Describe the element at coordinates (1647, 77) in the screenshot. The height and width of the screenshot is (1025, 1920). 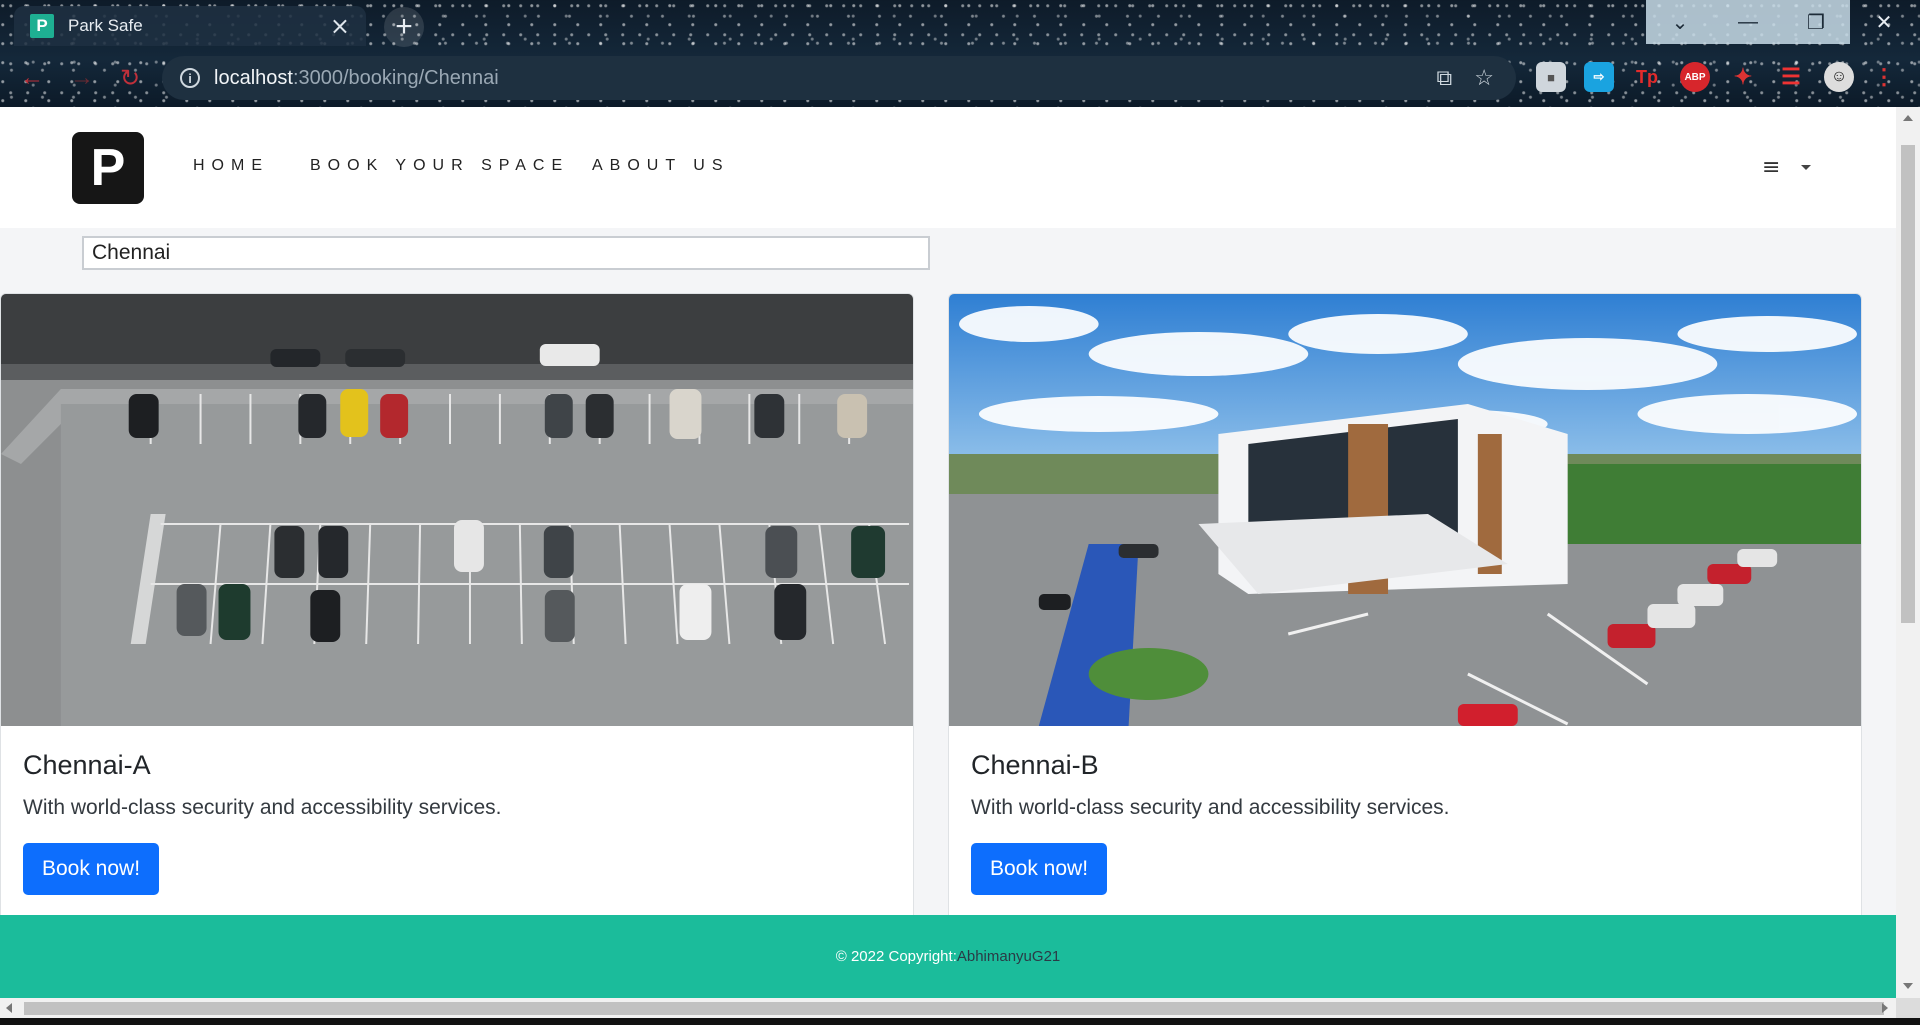
I see `tp-extension-icon: Tp` at that location.